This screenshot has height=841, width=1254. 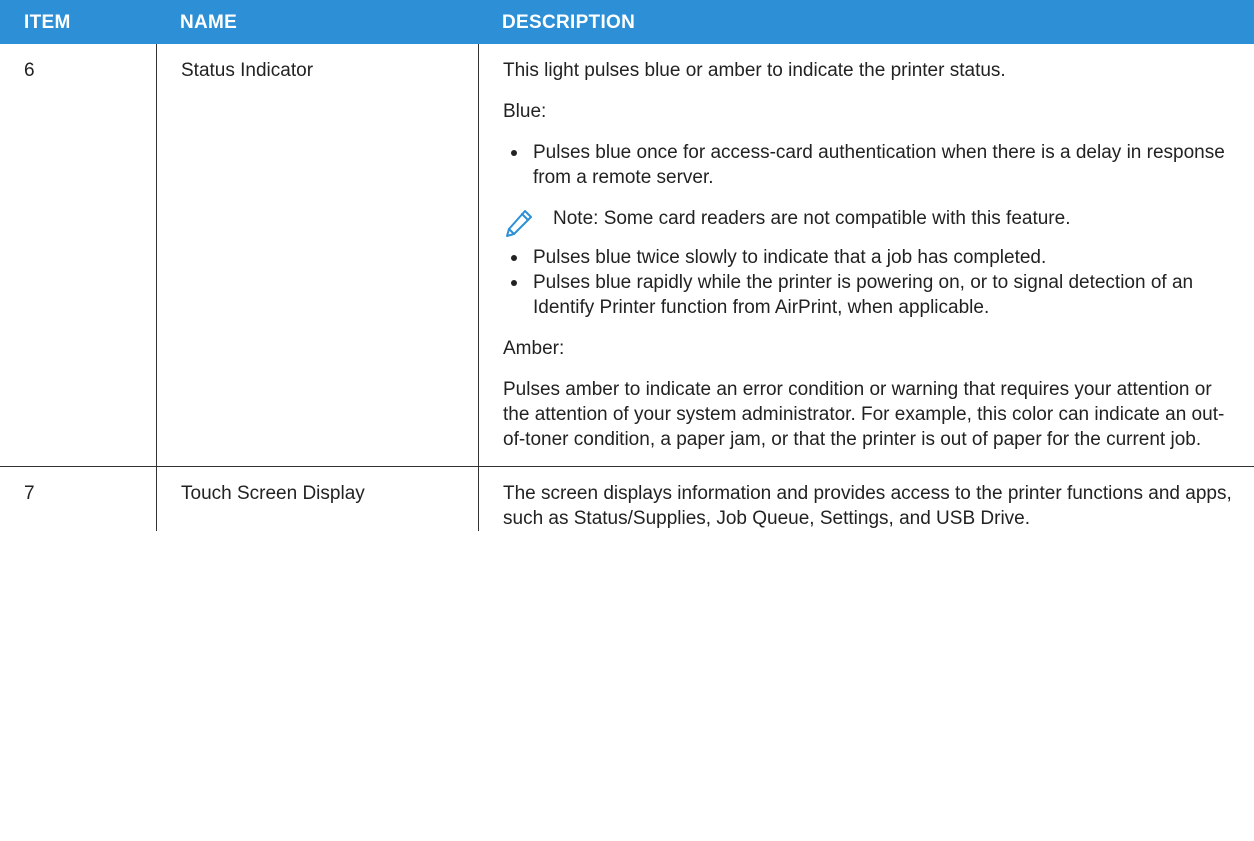 I want to click on header-name: NAME, so click(x=209, y=22).